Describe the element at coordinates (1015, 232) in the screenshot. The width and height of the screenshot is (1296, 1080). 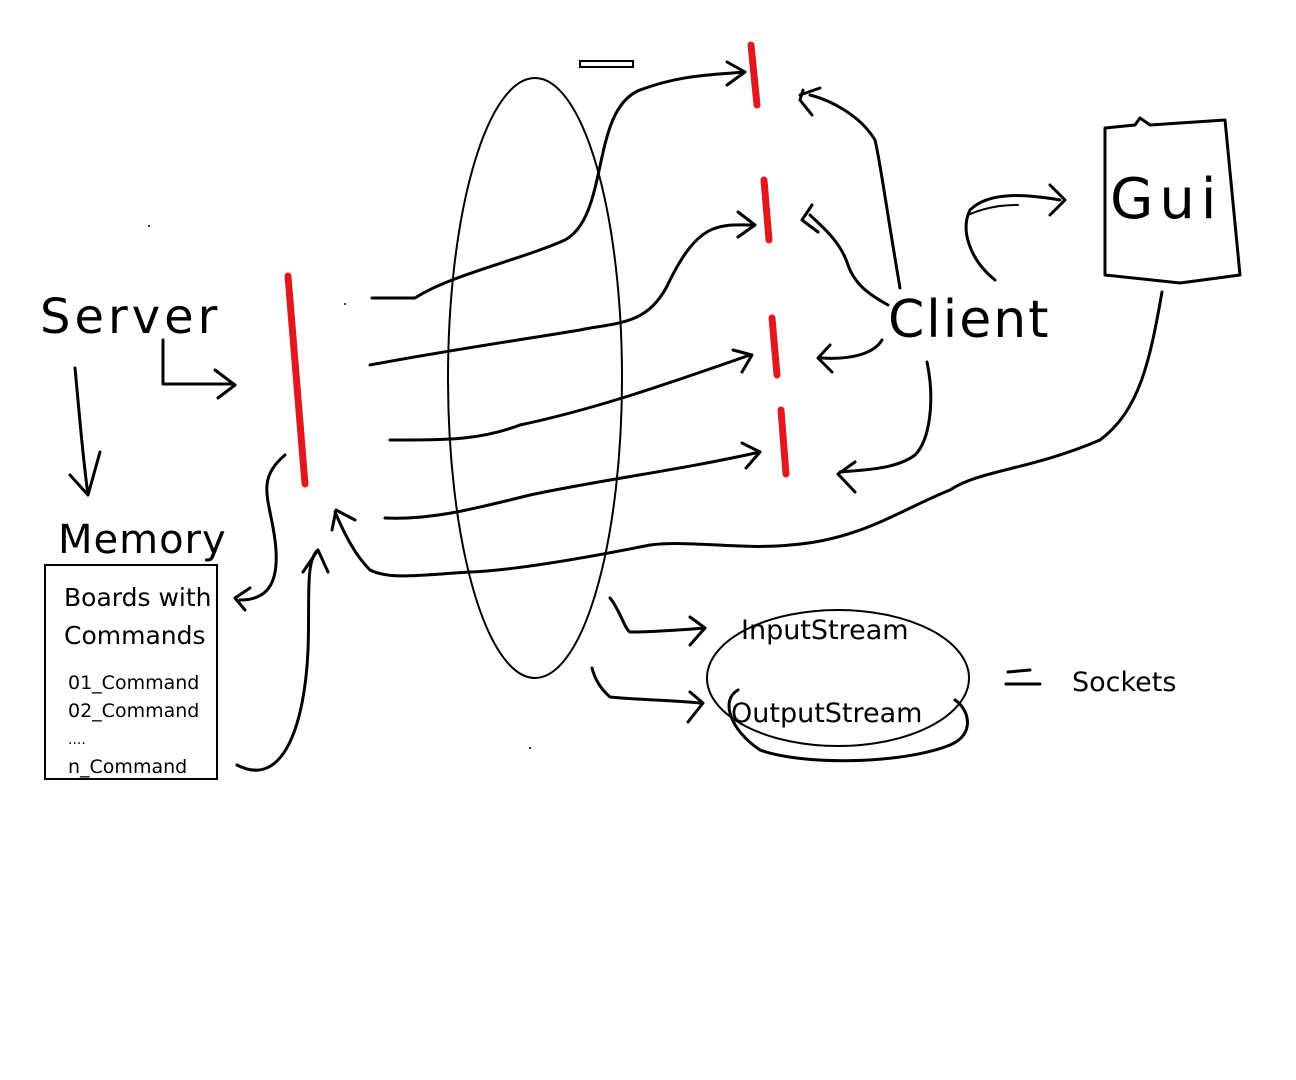
I see `client-gui-arrow` at that location.